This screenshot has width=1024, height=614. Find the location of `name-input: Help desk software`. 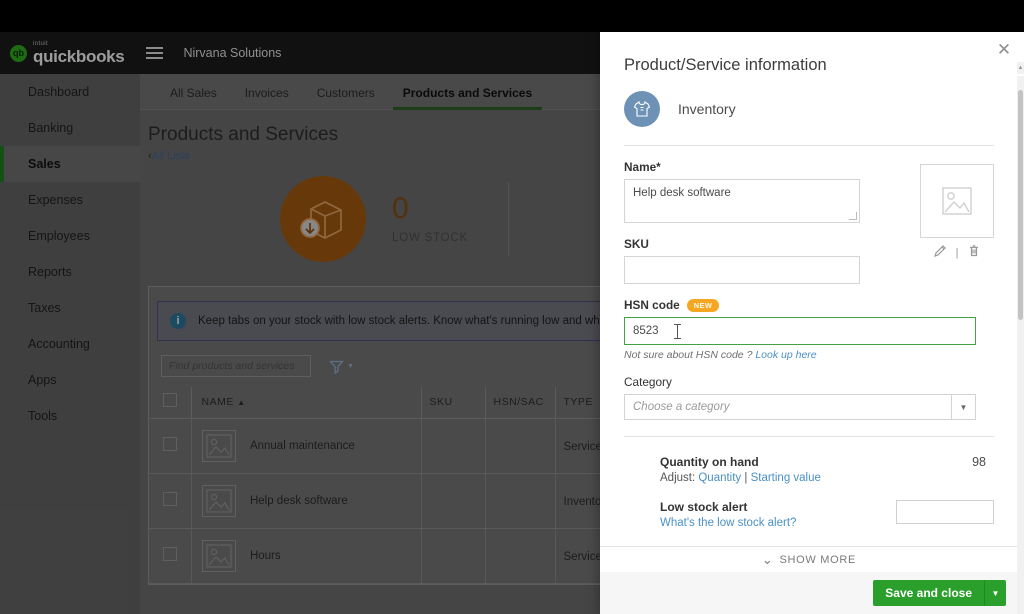

name-input: Help desk software is located at coordinates (742, 201).